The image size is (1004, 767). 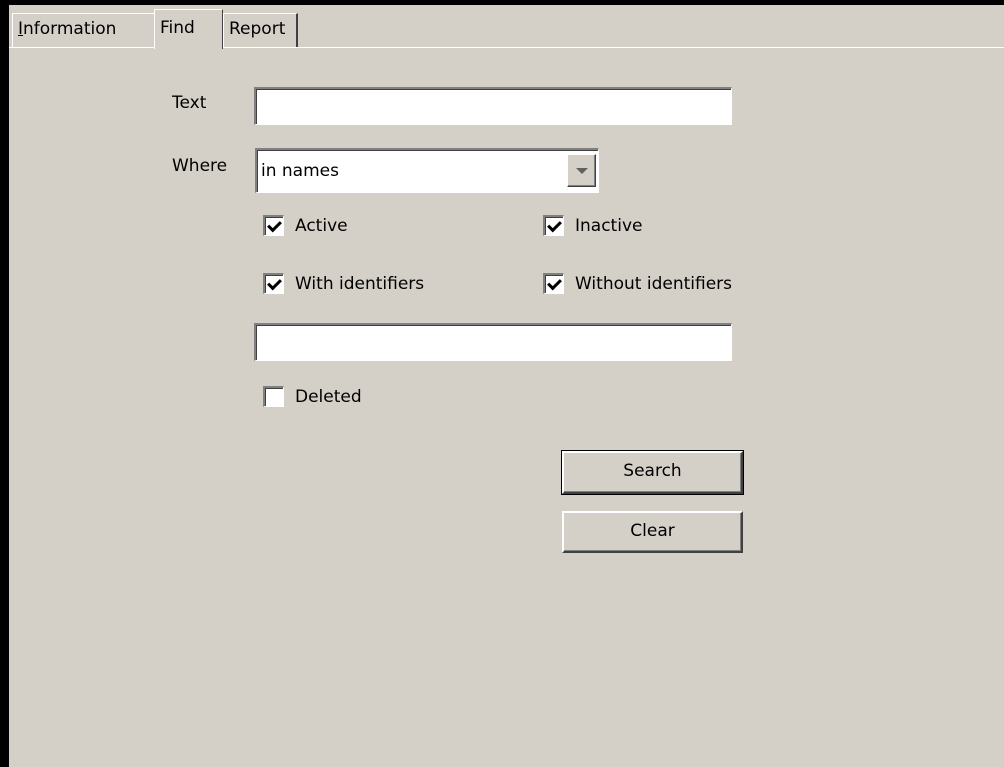 I want to click on active-checkbox-box, so click(x=273, y=225).